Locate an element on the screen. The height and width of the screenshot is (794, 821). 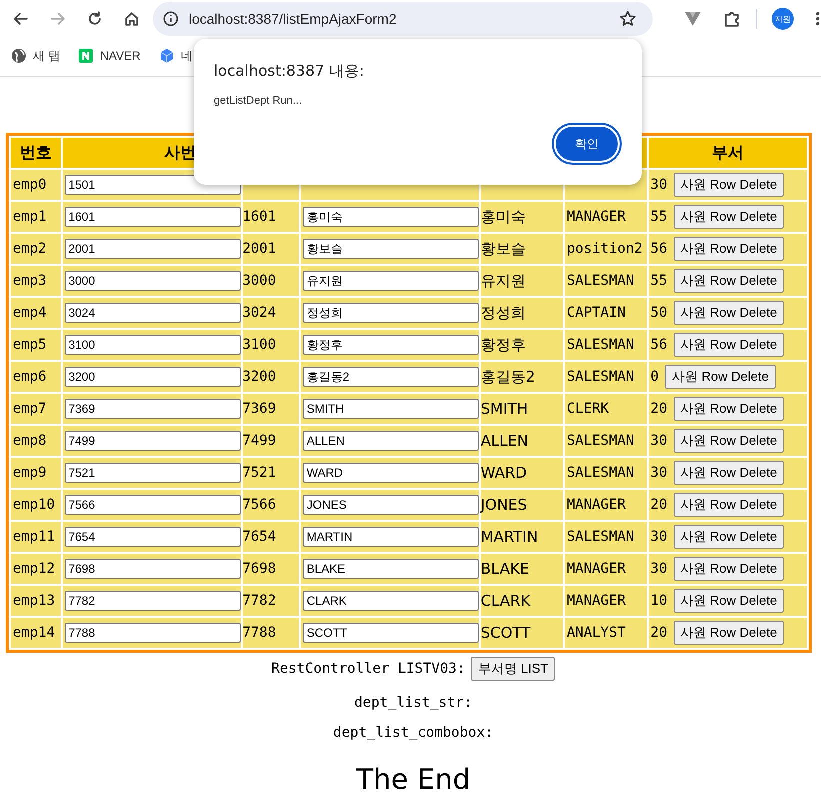
text-field: CLARK is located at coordinates (390, 601).